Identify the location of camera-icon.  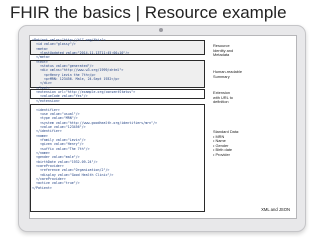
(161, 30).